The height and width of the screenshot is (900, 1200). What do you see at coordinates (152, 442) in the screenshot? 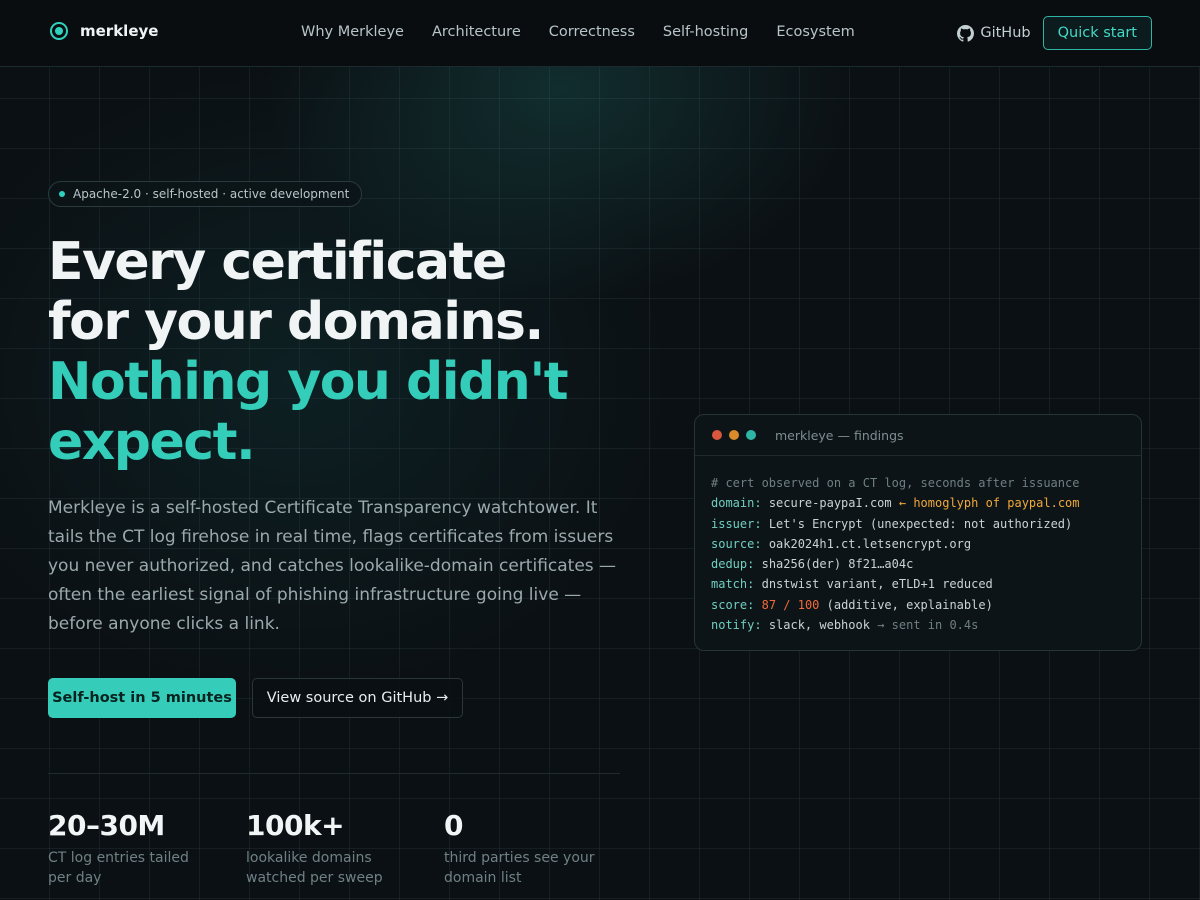
I see `headline-accent-line-2: expect.` at bounding box center [152, 442].